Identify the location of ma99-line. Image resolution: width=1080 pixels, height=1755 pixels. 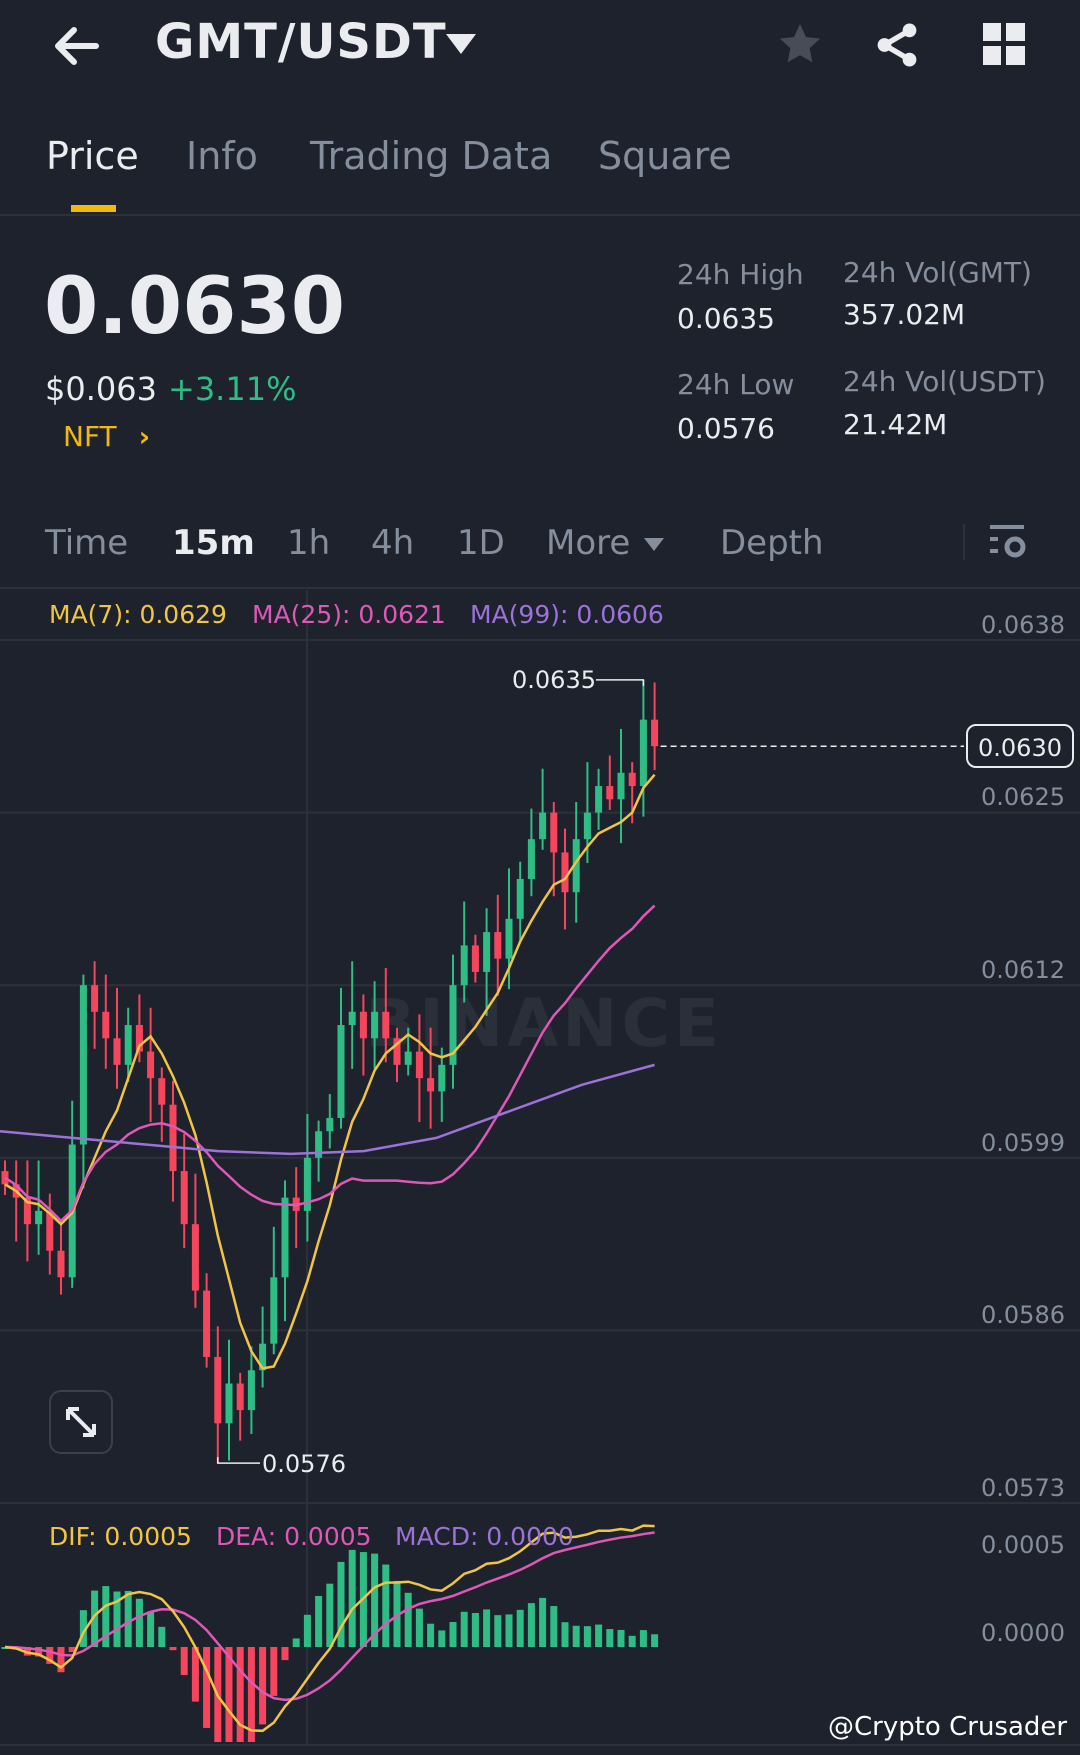
(327, 1109).